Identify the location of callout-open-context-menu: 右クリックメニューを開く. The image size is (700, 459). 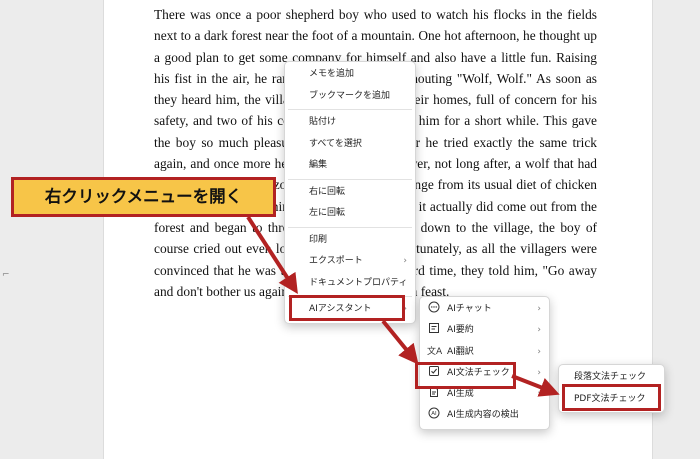
(143, 197).